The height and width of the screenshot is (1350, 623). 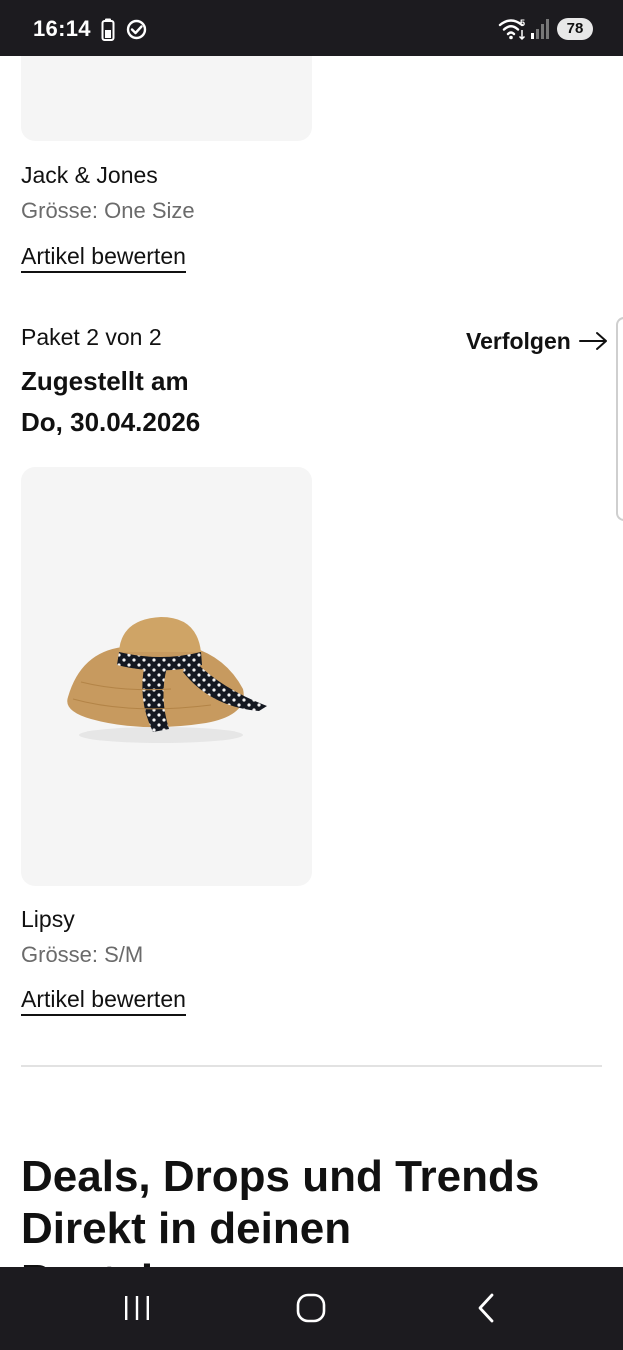 I want to click on product-size: Grösse: S/M, so click(x=82, y=954).